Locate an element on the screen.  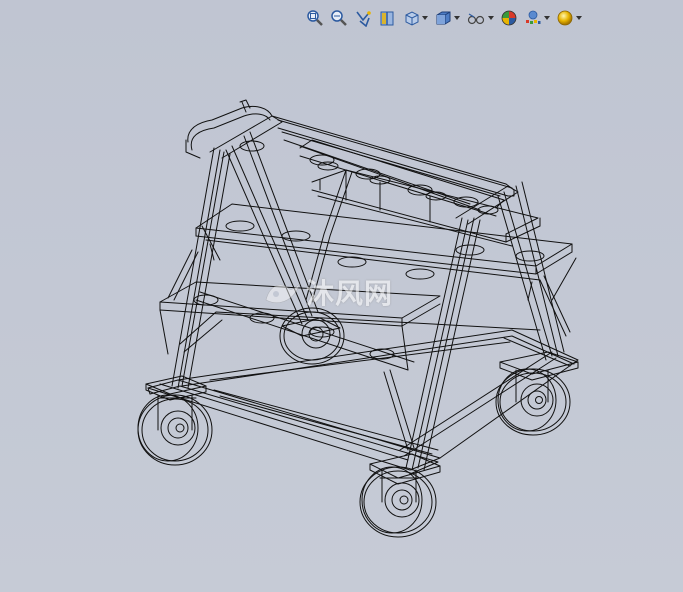
left-a-frame is located at coordinates (245, 252).